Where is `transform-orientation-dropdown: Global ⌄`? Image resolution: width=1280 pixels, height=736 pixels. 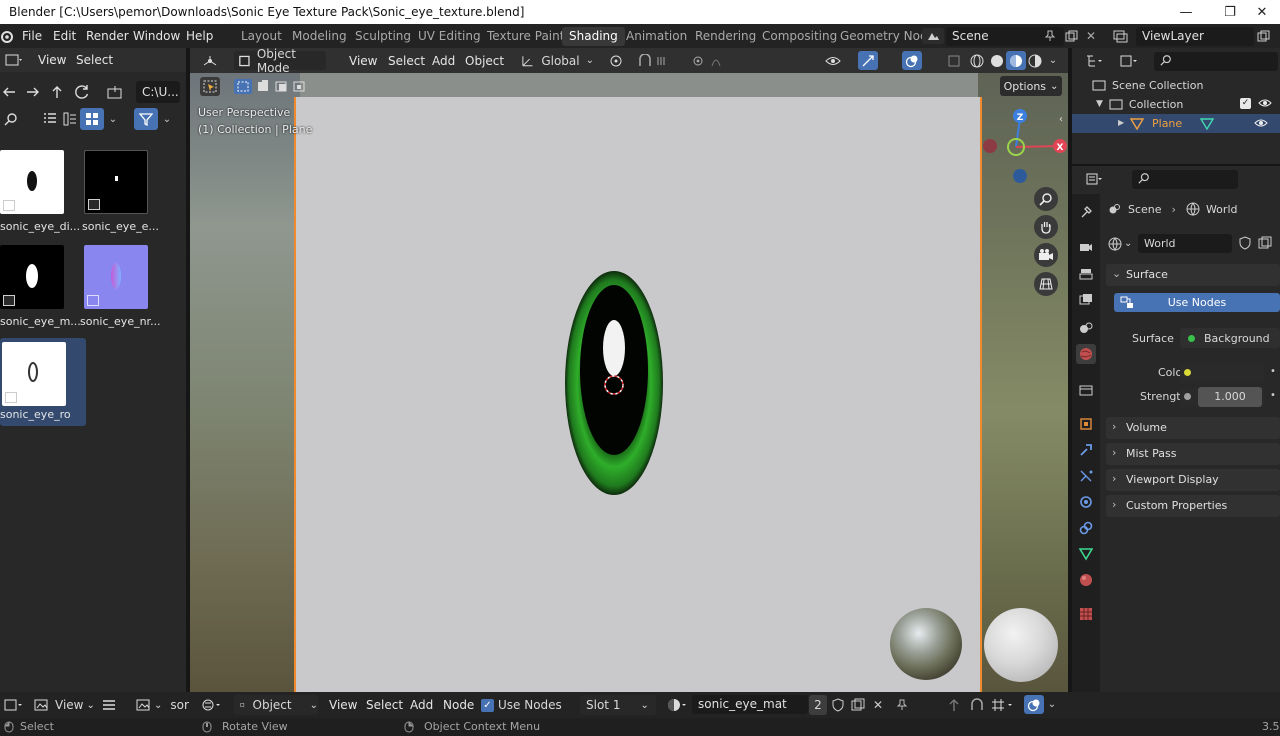
transform-orientation-dropdown: Global ⌄ is located at coordinates (557, 60).